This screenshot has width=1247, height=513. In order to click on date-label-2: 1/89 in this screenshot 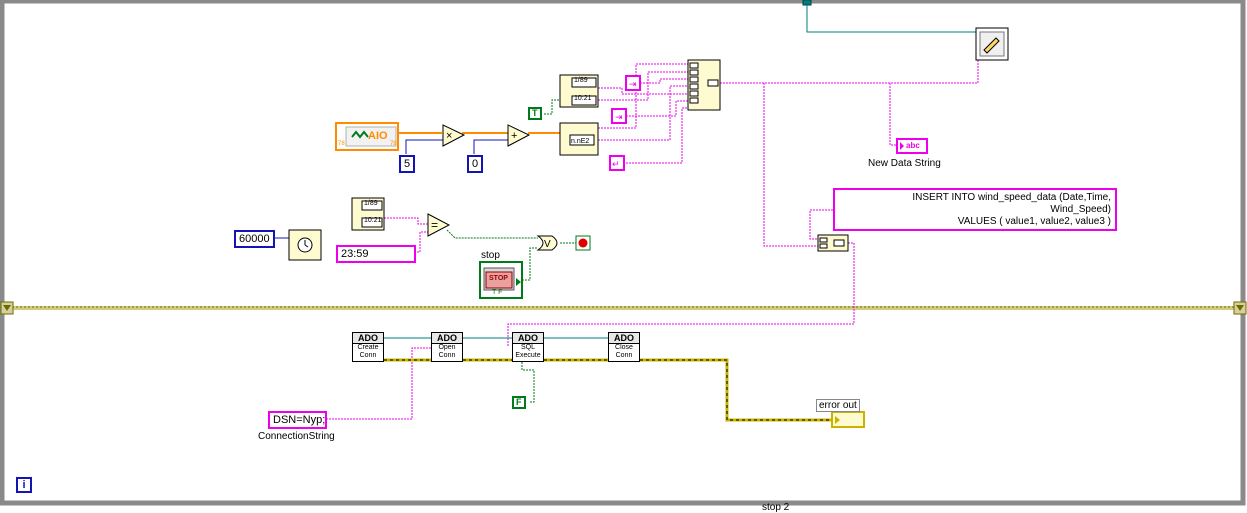, I will do `click(371, 203)`.